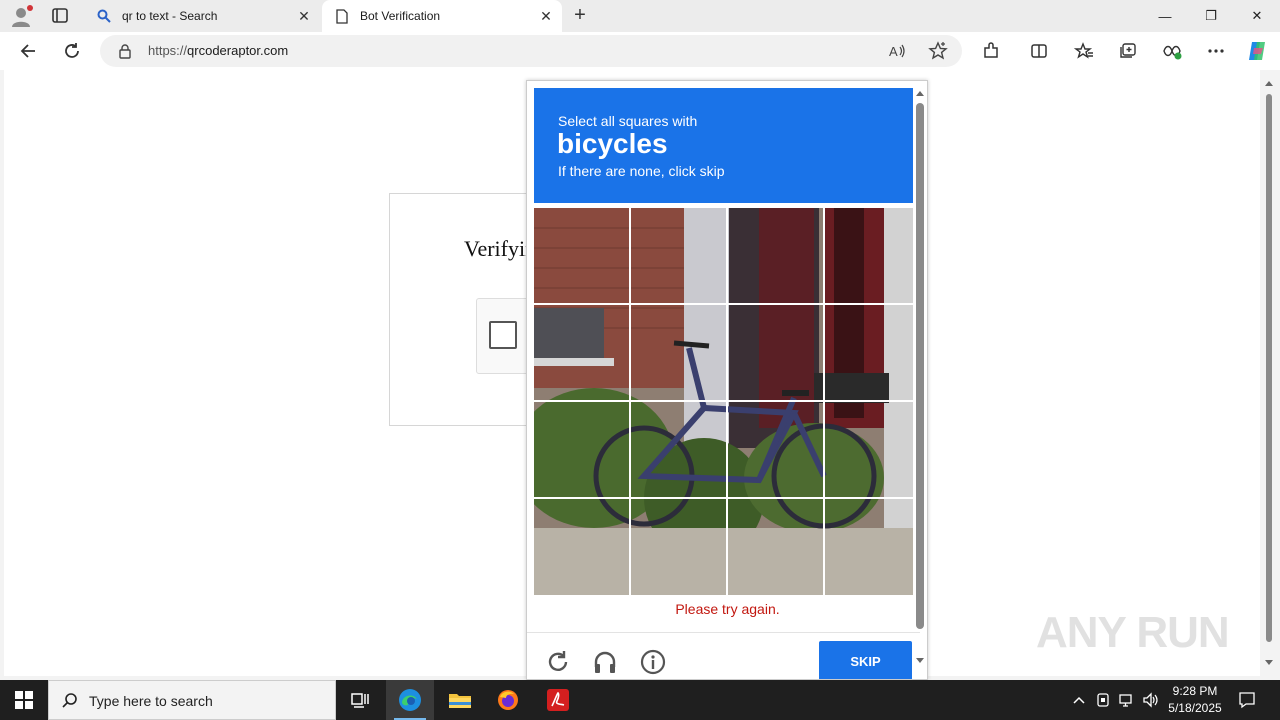  Describe the element at coordinates (1151, 700) in the screenshot. I see `volume-icon` at that location.